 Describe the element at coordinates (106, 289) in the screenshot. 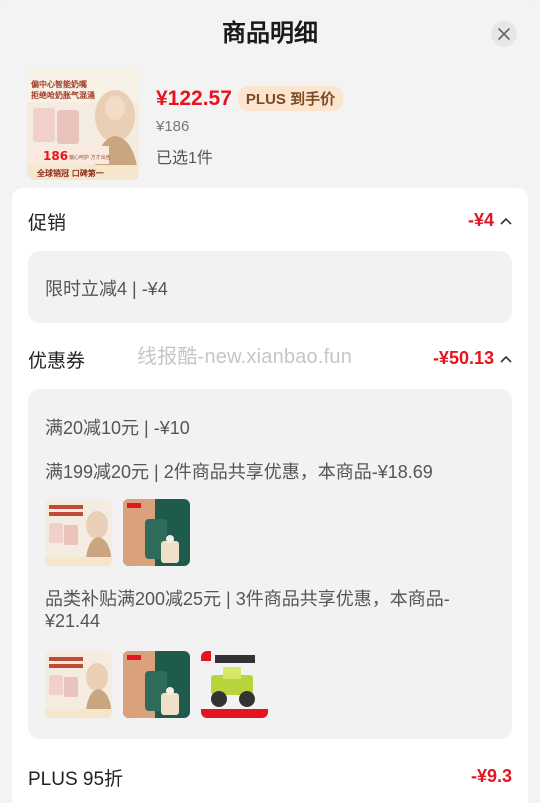

I see `promotion-item: 限时立减4 | -¥4` at that location.